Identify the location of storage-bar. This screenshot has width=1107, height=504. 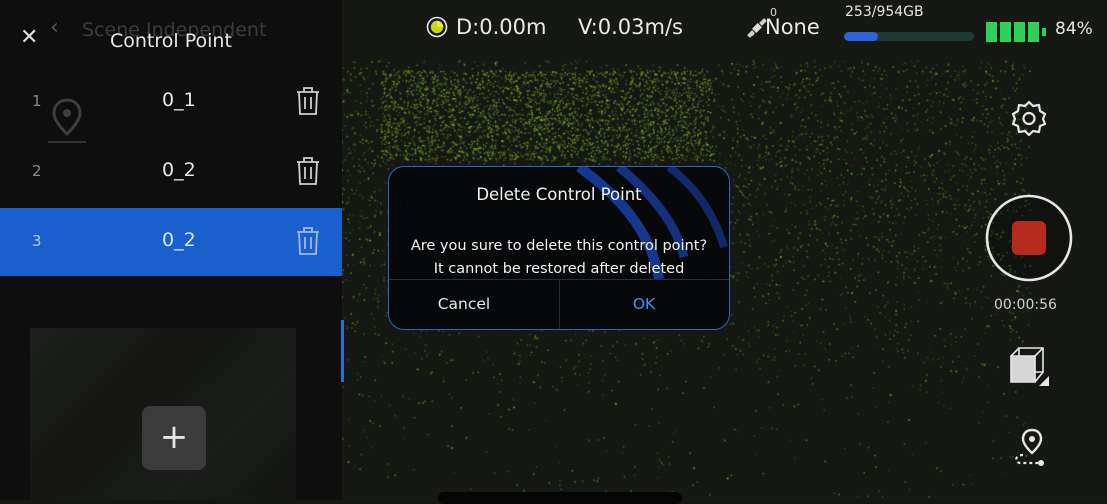
(909, 36).